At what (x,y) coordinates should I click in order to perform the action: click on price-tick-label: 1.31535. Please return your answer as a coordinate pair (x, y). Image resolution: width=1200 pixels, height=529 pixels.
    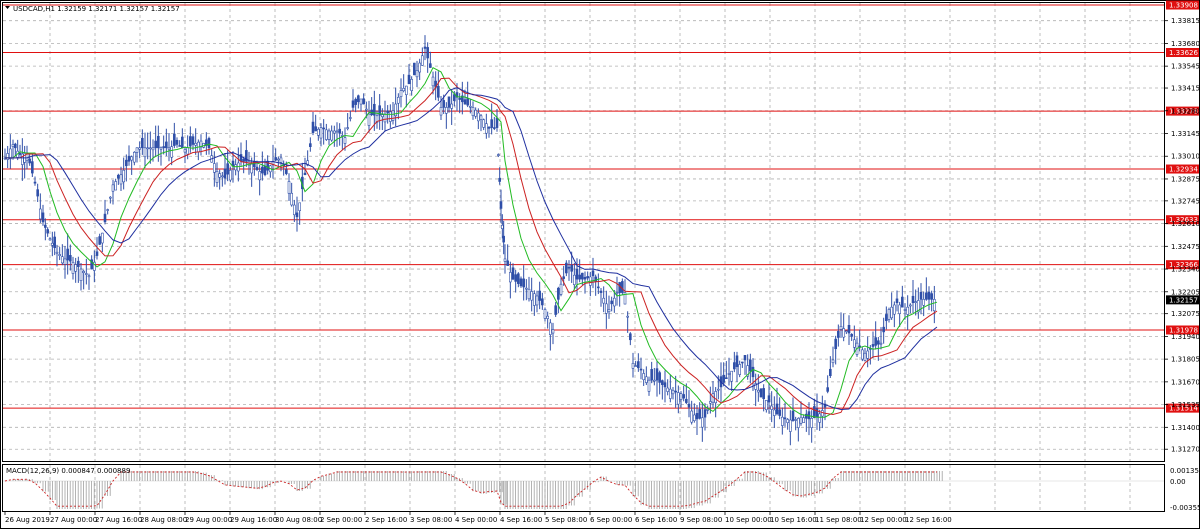
    Looking at the image, I should click on (1185, 405).